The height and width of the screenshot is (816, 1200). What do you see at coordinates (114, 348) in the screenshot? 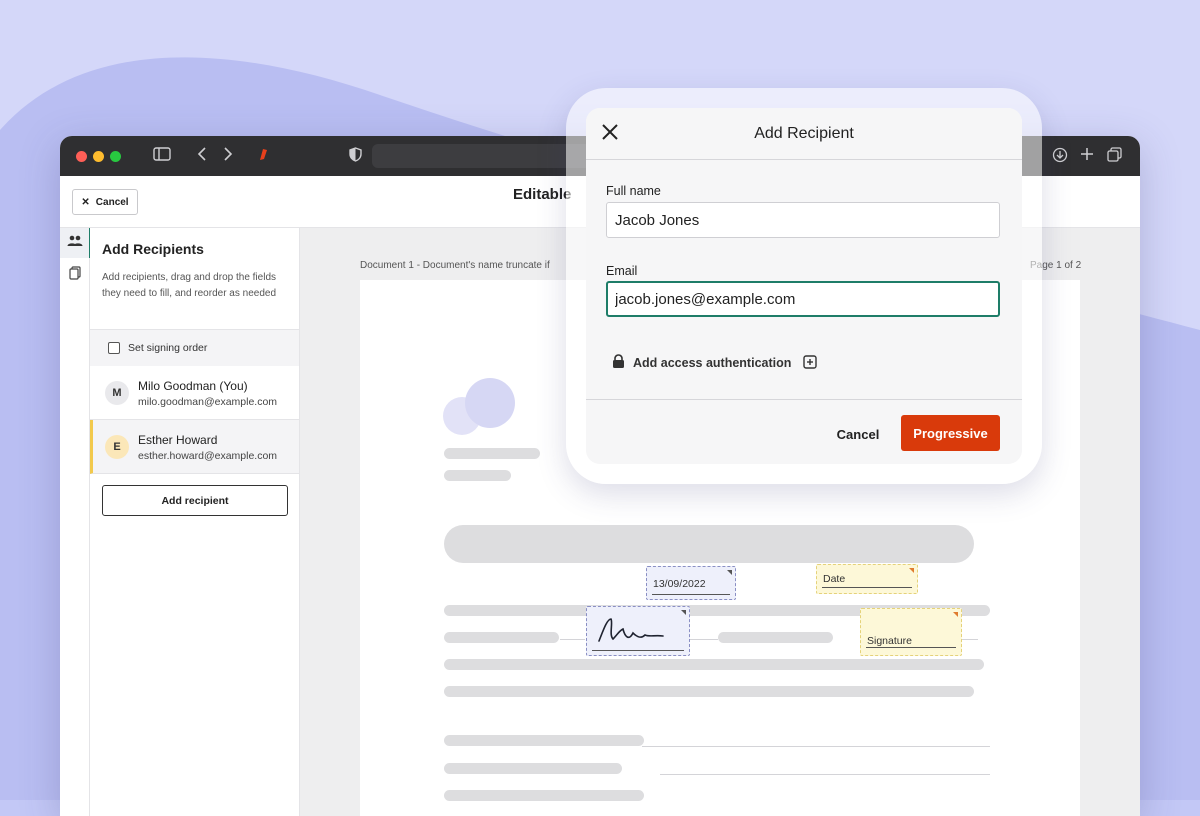
I see `signing-order-checkbox` at bounding box center [114, 348].